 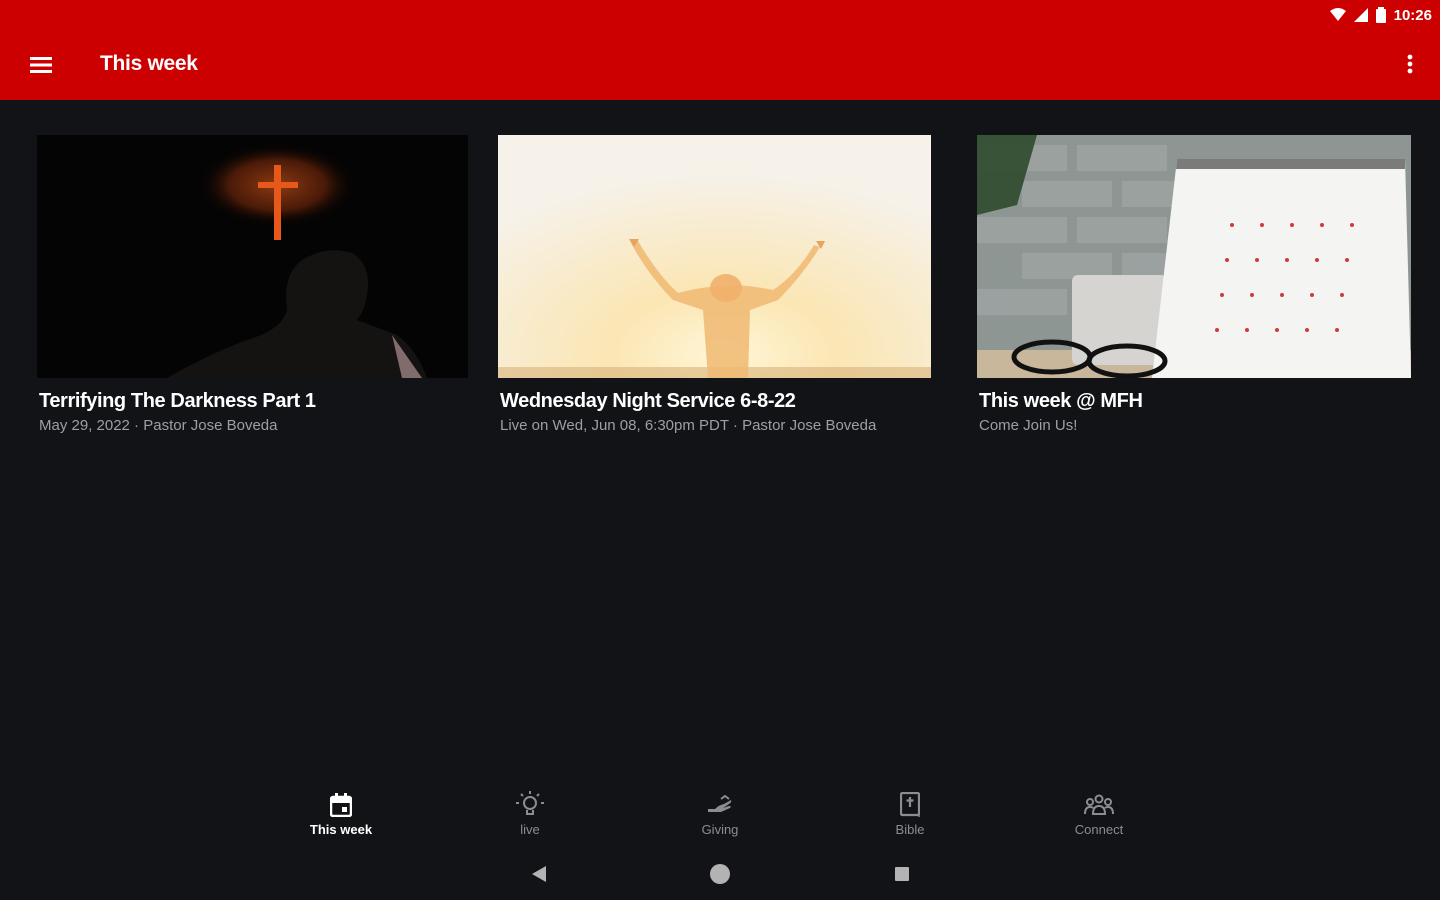 I want to click on overflow-menu-button, so click(x=1410, y=64).